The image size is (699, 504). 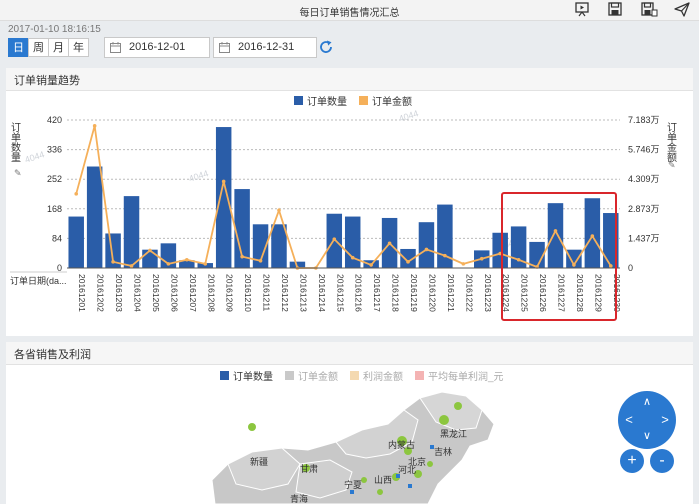 What do you see at coordinates (630, 268) in the screenshot?
I see `y-tick-right: 0` at bounding box center [630, 268].